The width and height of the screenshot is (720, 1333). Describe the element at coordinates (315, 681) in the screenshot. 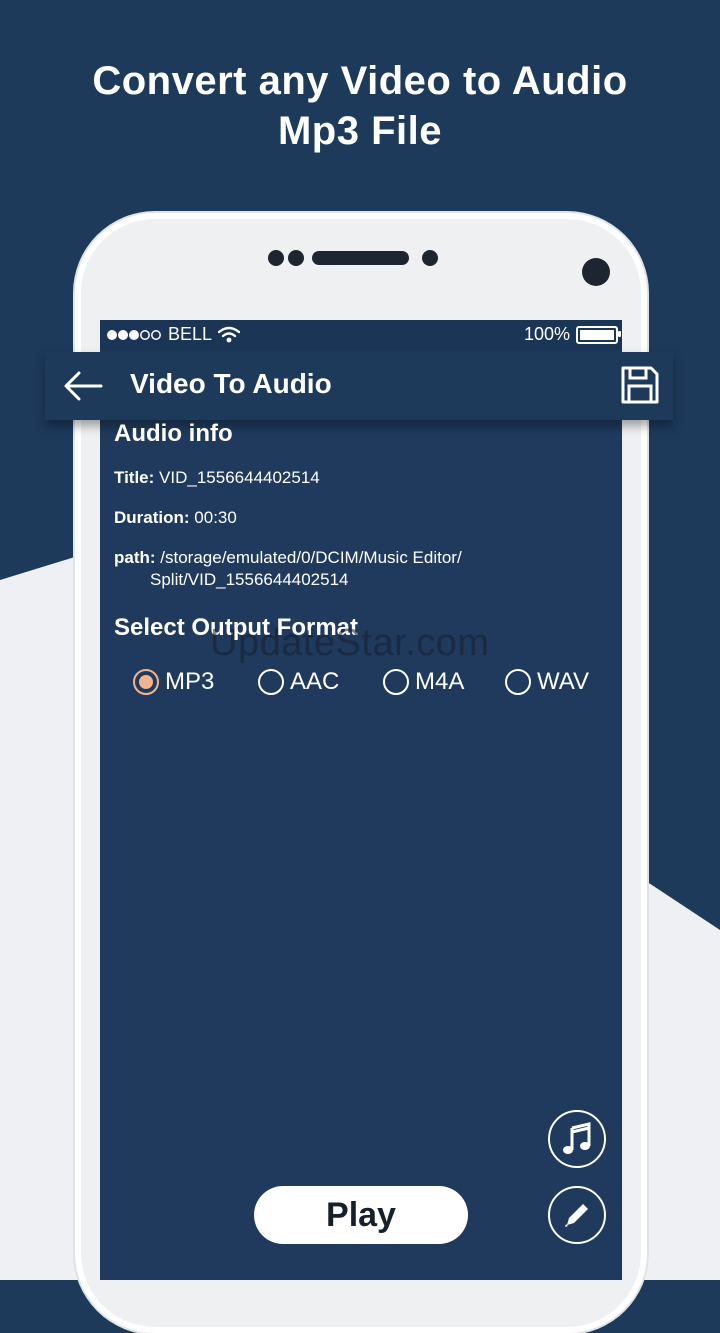

I see `format-label: AAC` at that location.